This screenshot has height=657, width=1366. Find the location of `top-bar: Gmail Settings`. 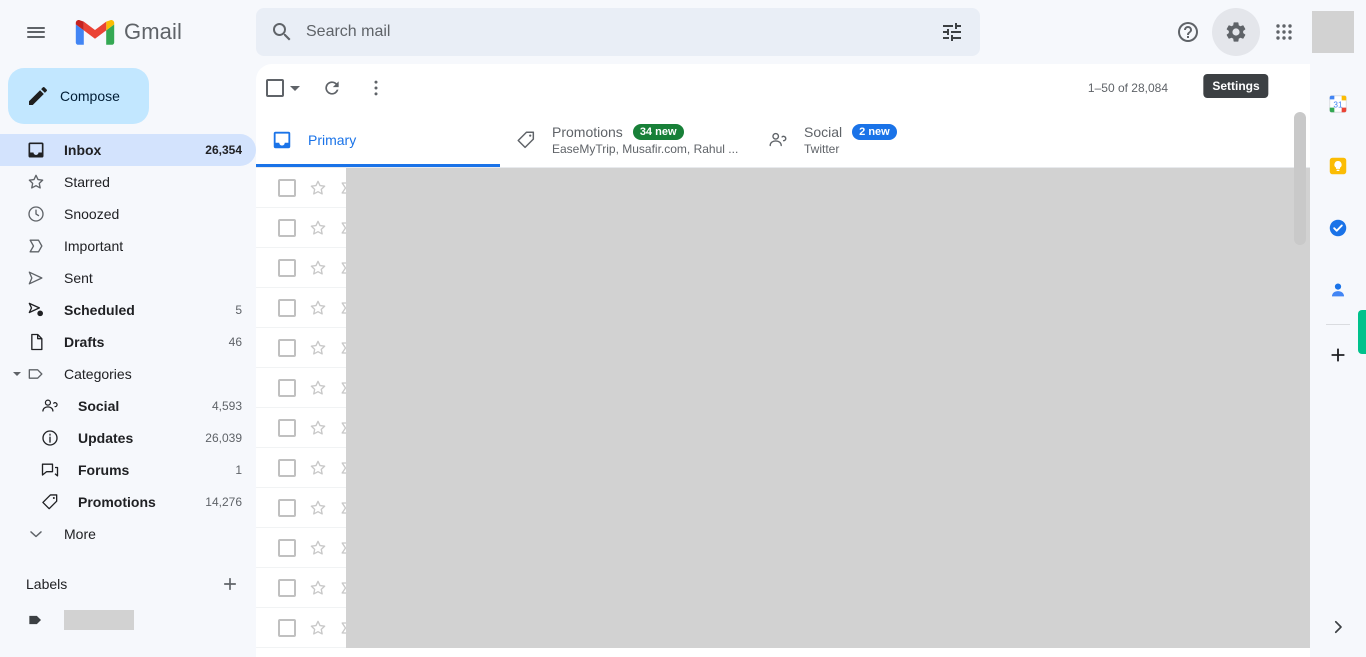

top-bar: Gmail Settings is located at coordinates (683, 49).